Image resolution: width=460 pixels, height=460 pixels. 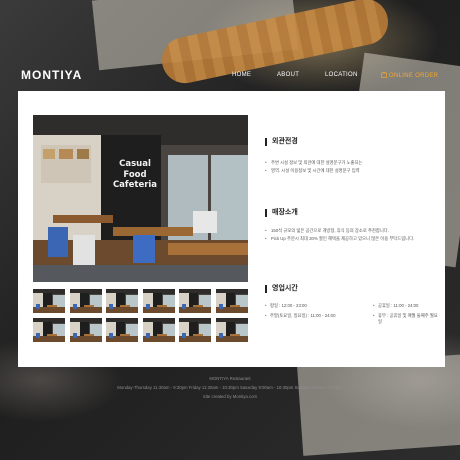 I want to click on cafeteria-sign: Casual Food Cafeteria, so click(x=135, y=175).